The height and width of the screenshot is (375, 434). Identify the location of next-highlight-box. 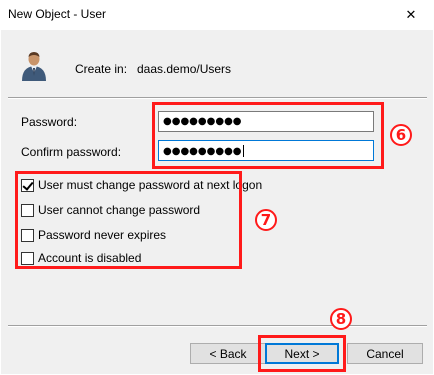
(302, 353).